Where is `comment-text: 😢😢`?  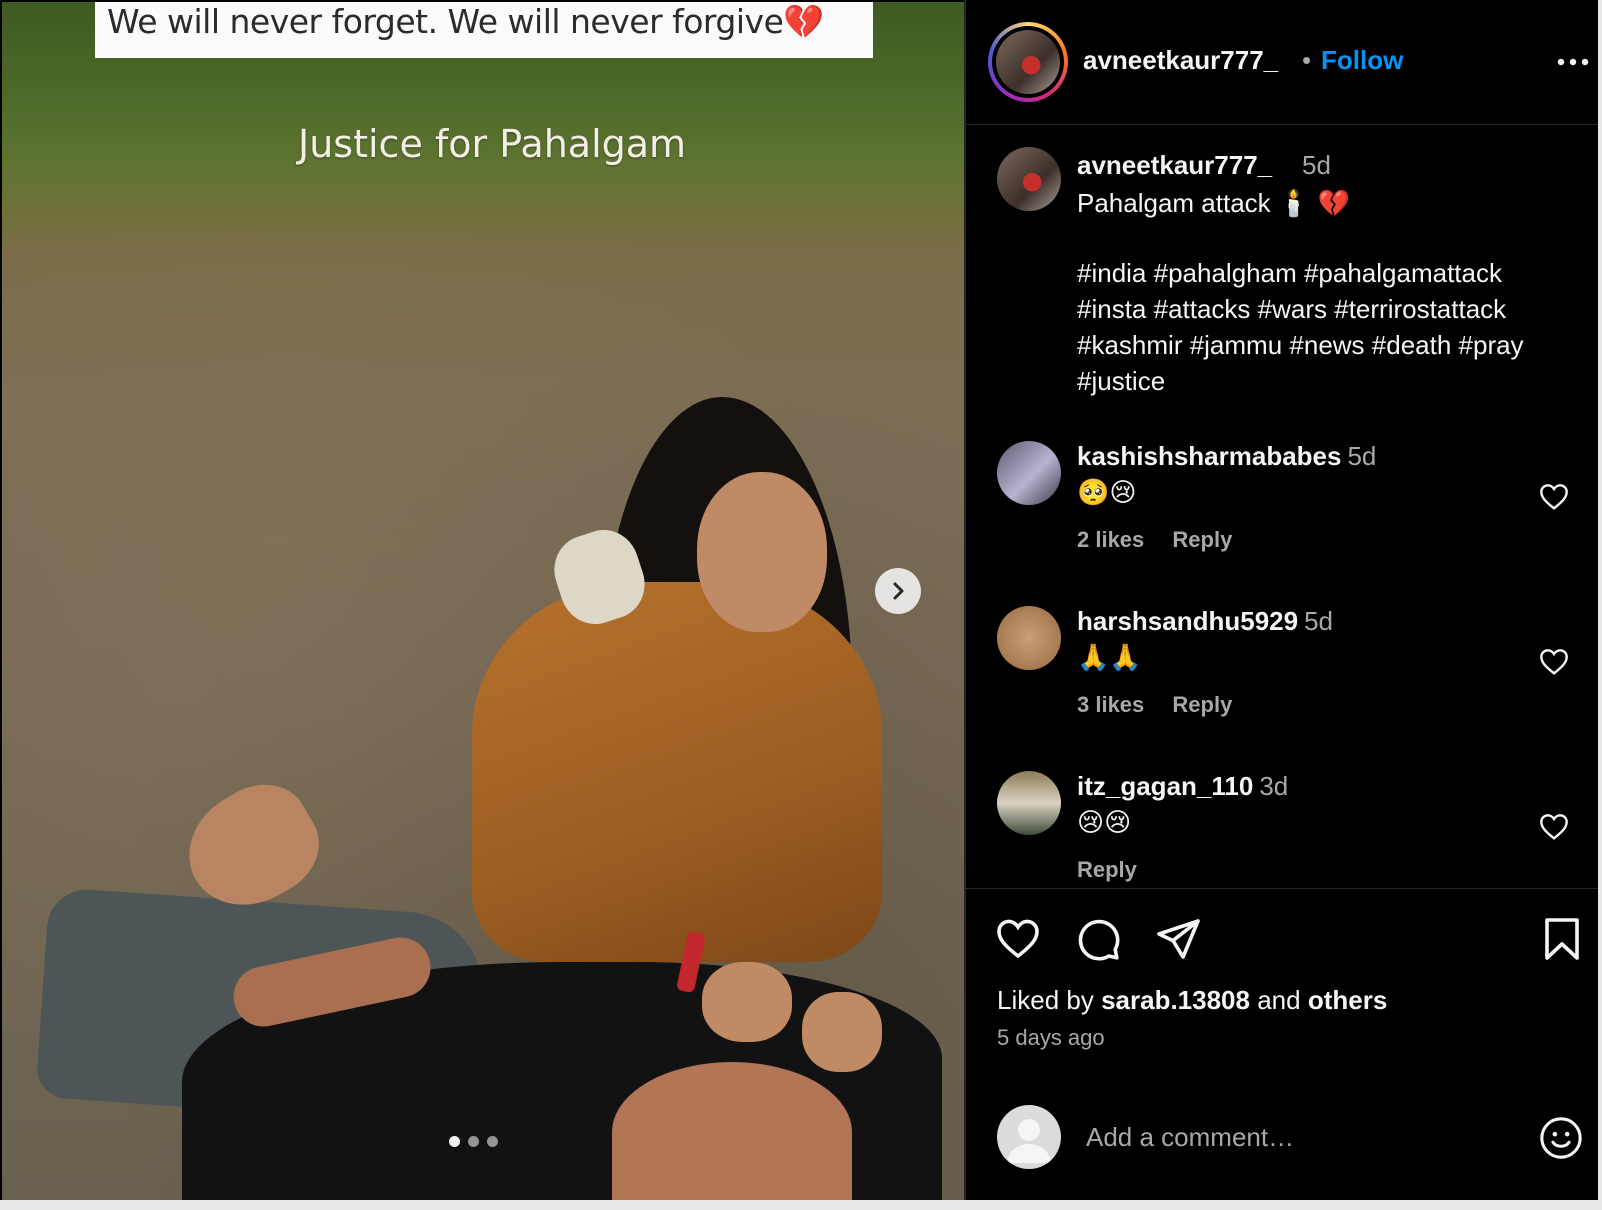
comment-text: 😢😢 is located at coordinates (1104, 822).